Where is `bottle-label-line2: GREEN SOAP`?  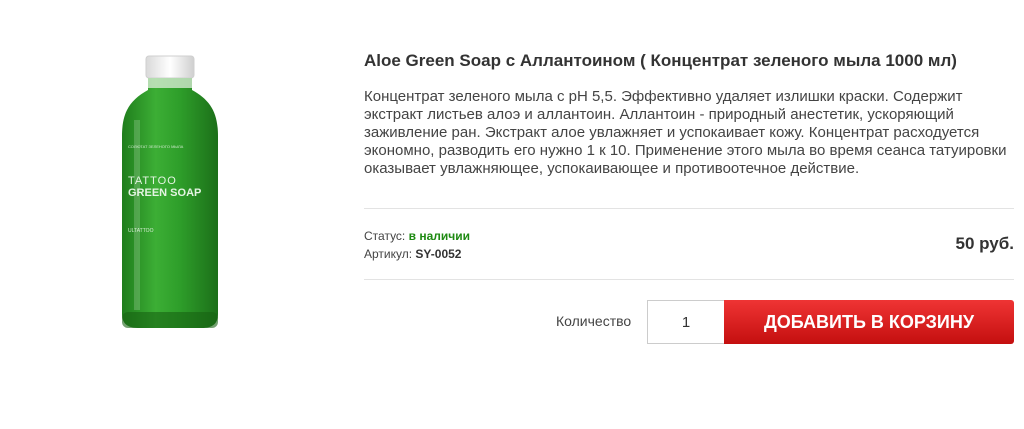 bottle-label-line2: GREEN SOAP is located at coordinates (164, 193).